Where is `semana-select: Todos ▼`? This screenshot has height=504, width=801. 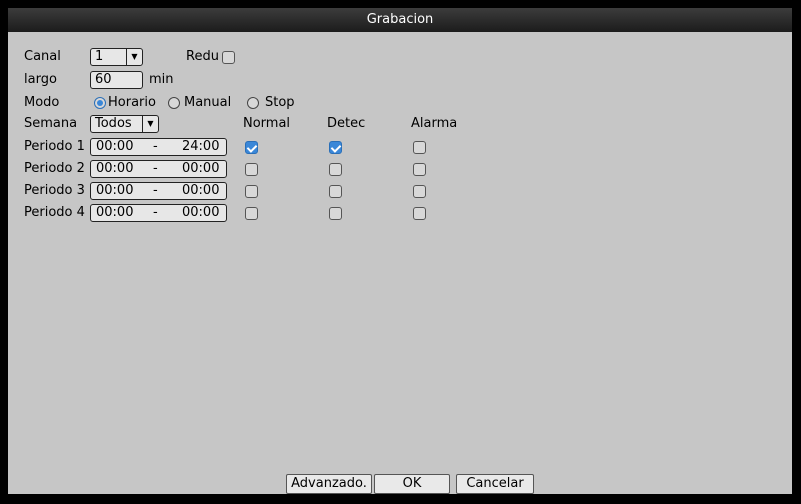 semana-select: Todos ▼ is located at coordinates (124, 124).